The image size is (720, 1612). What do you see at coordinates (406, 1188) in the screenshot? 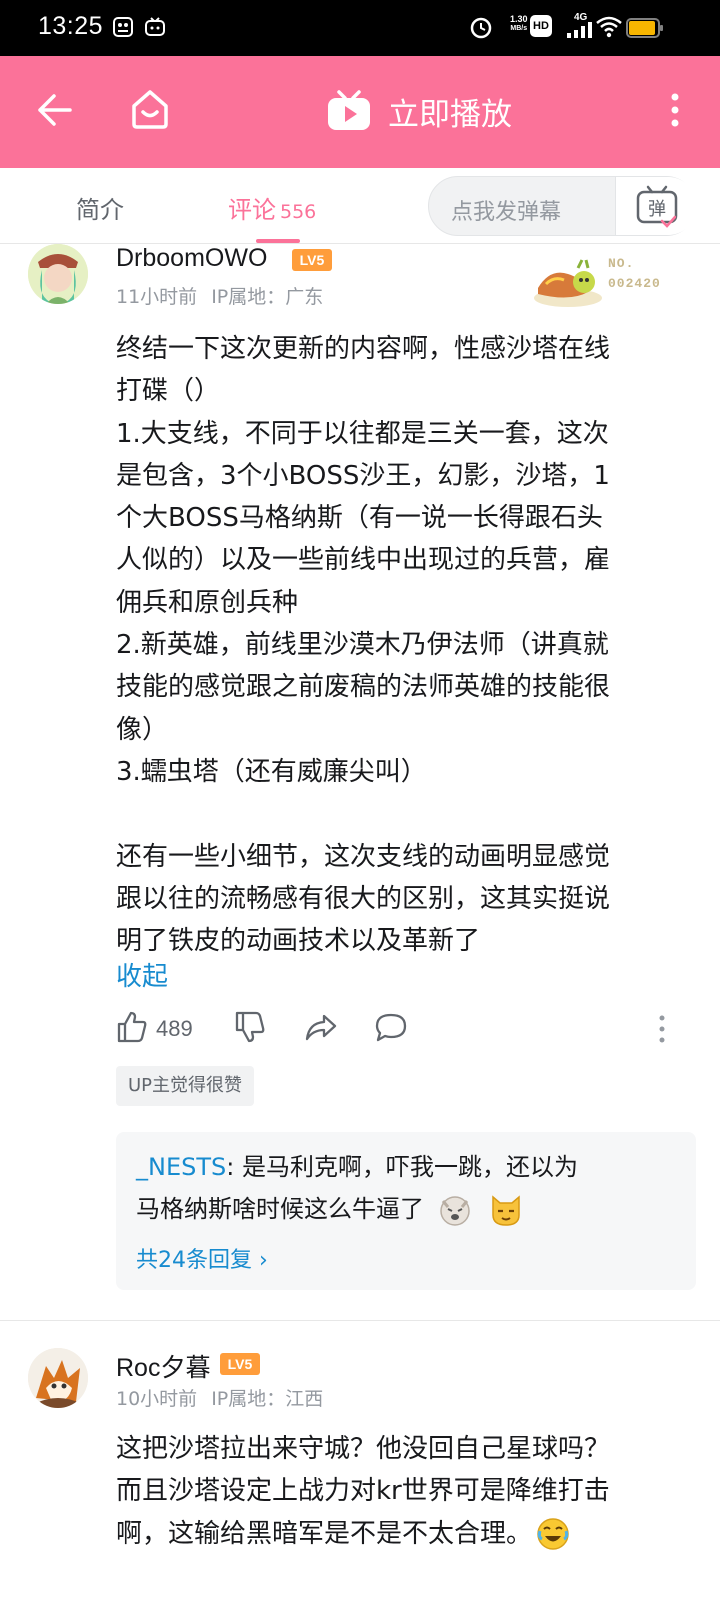
I see `reply-item: _NESTS: 是马利克啊，吓我一跳，还以为 马格纳斯啥时候这么牛逼了` at bounding box center [406, 1188].